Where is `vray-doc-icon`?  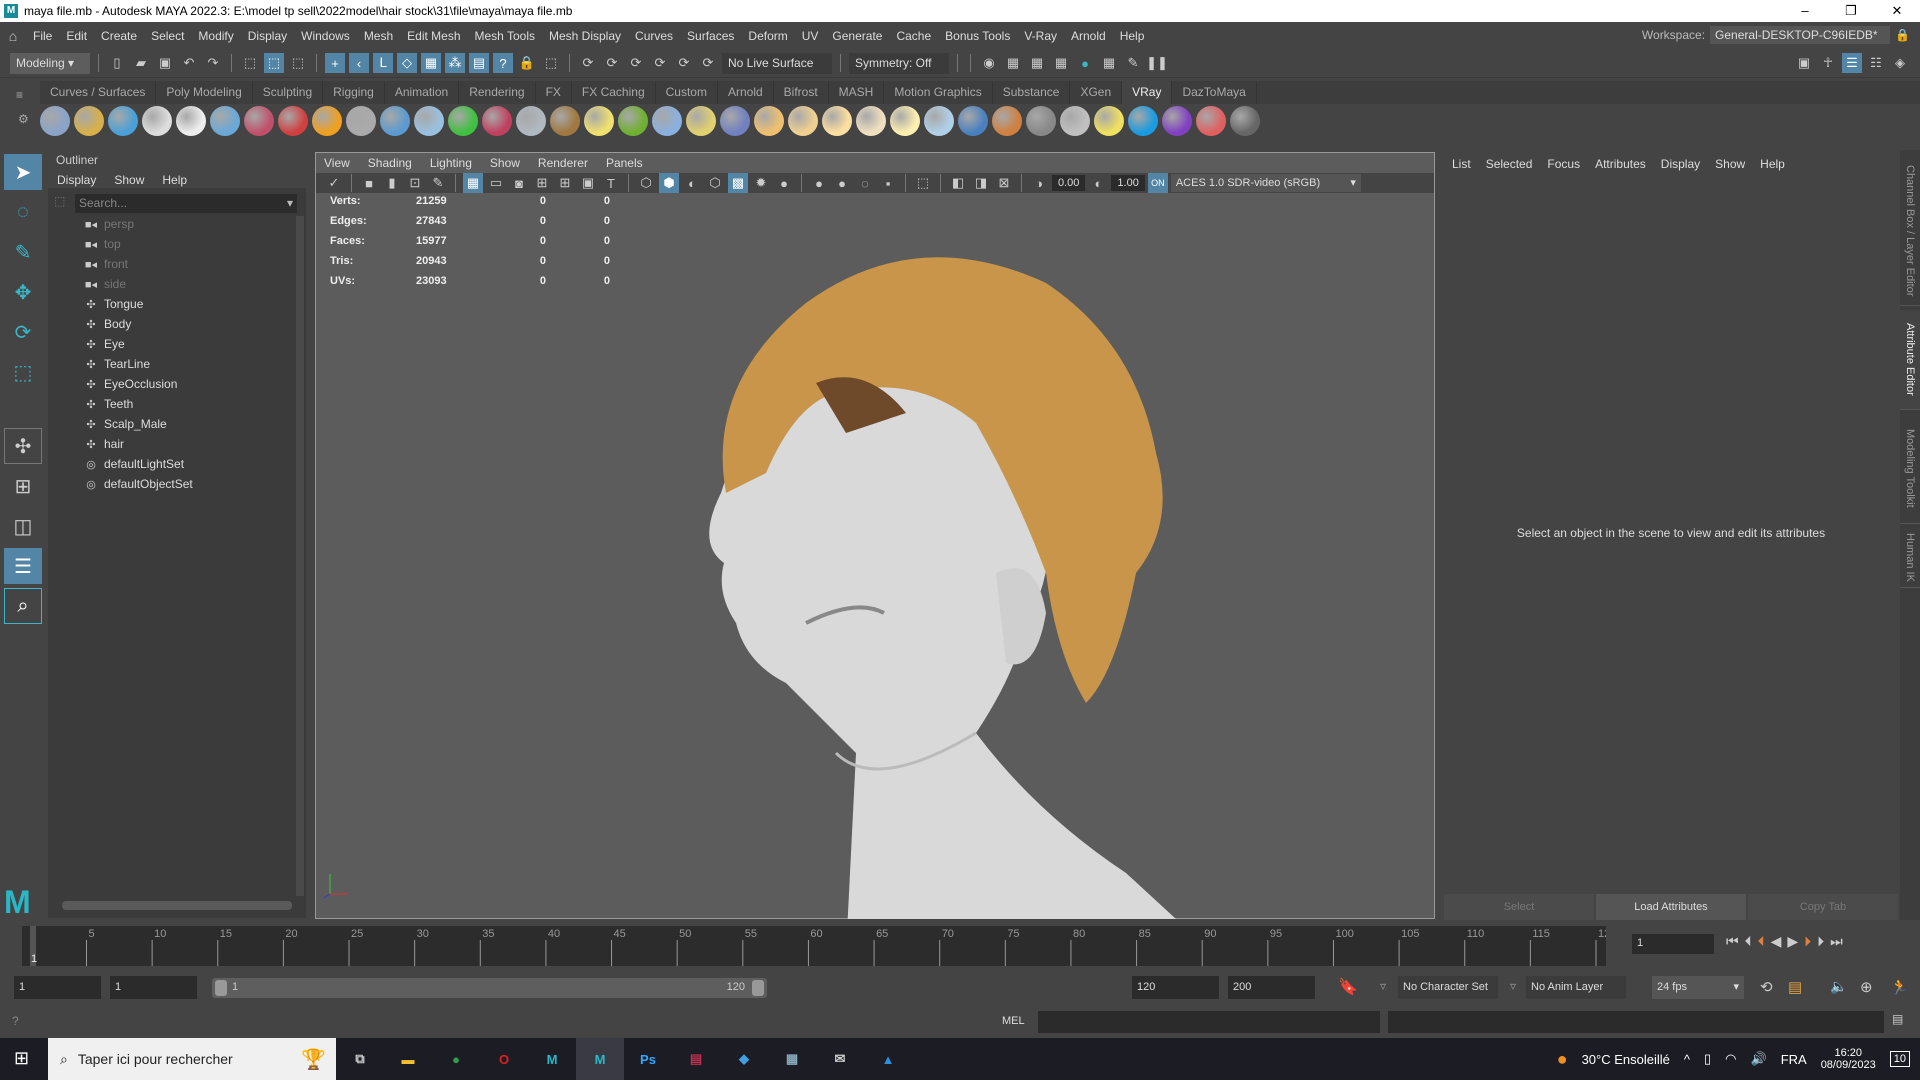
vray-doc-icon is located at coordinates (191, 121).